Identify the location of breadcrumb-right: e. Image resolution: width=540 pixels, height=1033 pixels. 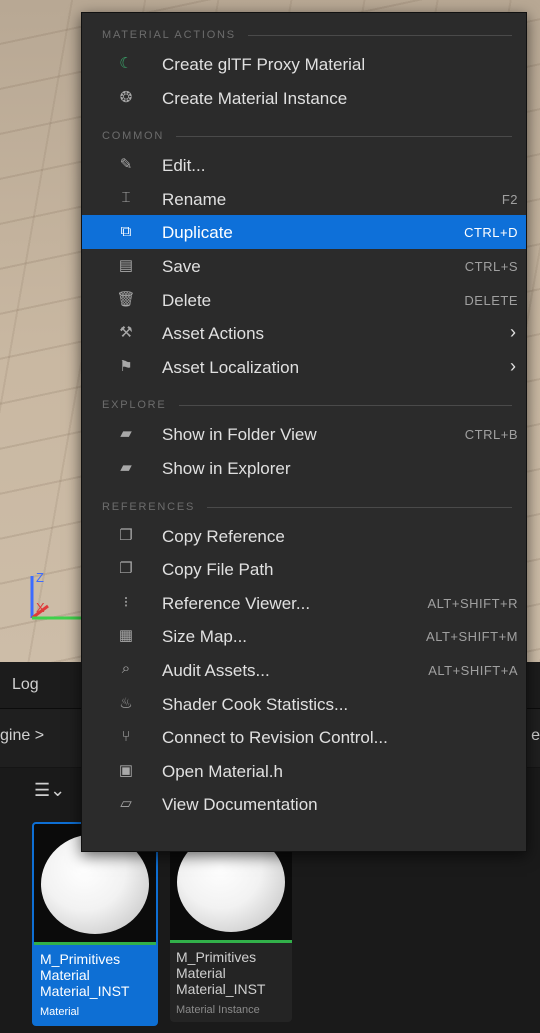
(535, 735).